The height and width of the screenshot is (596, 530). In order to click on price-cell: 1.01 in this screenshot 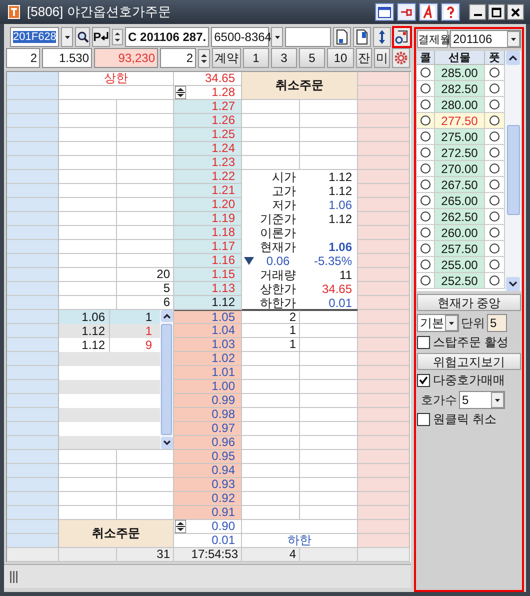, I will do `click(208, 373)`.